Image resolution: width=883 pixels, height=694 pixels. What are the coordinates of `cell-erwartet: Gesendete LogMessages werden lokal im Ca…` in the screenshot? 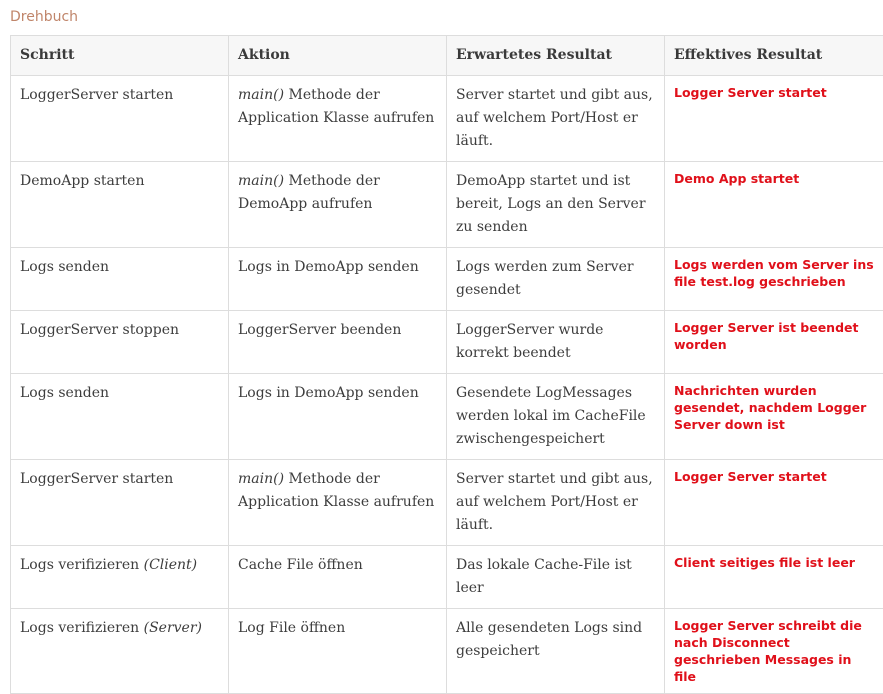 It's located at (556, 417).